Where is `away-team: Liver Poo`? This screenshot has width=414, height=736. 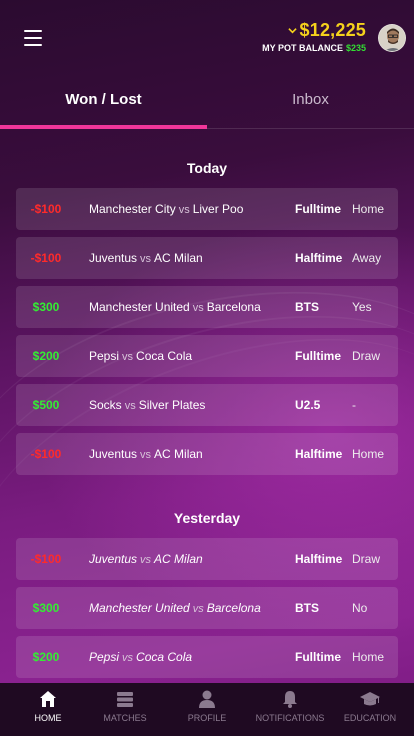
away-team: Liver Poo is located at coordinates (218, 209).